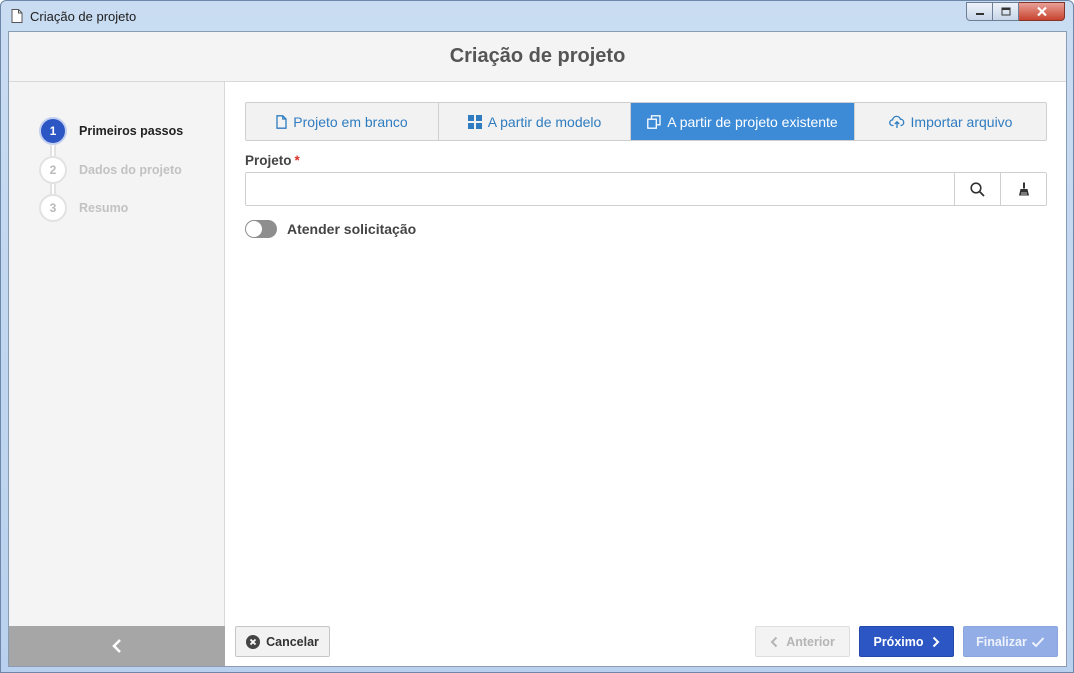 The width and height of the screenshot is (1074, 673). What do you see at coordinates (53, 208) in the screenshot?
I see `step-number: 3` at bounding box center [53, 208].